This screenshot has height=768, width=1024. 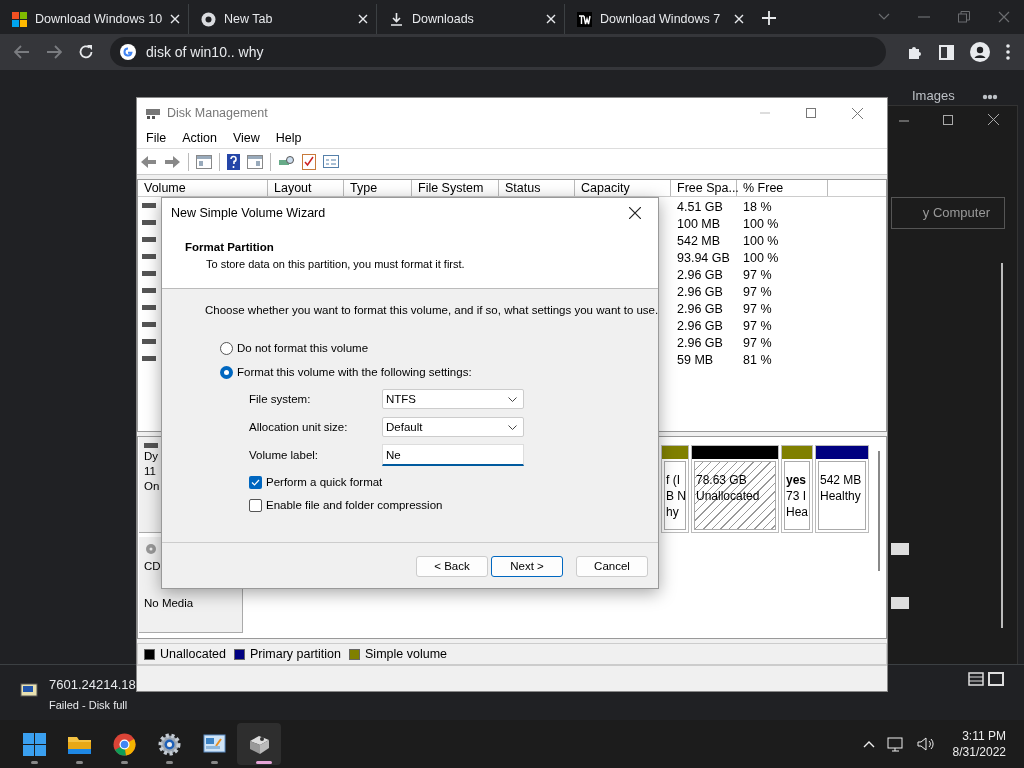 I want to click on radio-option: Do not format this volume, so click(x=439, y=349).